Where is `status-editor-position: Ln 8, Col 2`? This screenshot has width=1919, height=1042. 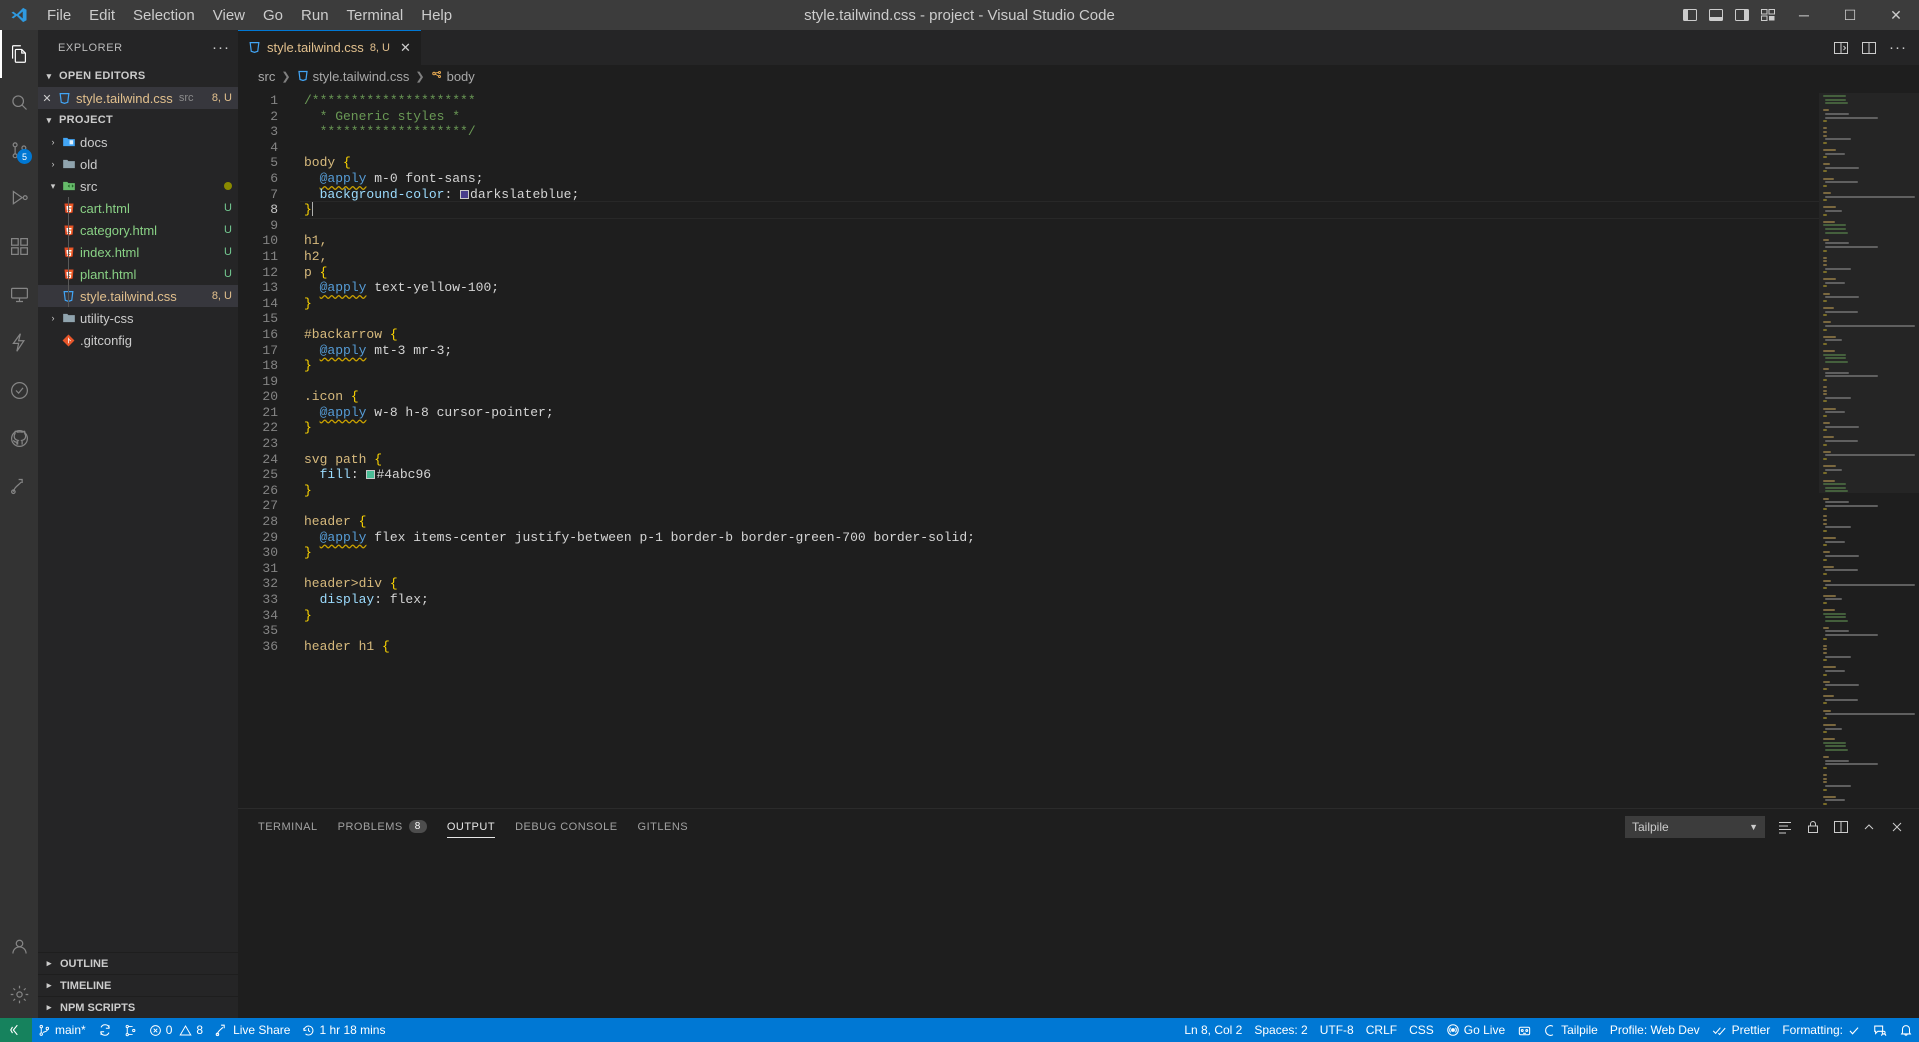 status-editor-position: Ln 8, Col 2 is located at coordinates (1213, 1030).